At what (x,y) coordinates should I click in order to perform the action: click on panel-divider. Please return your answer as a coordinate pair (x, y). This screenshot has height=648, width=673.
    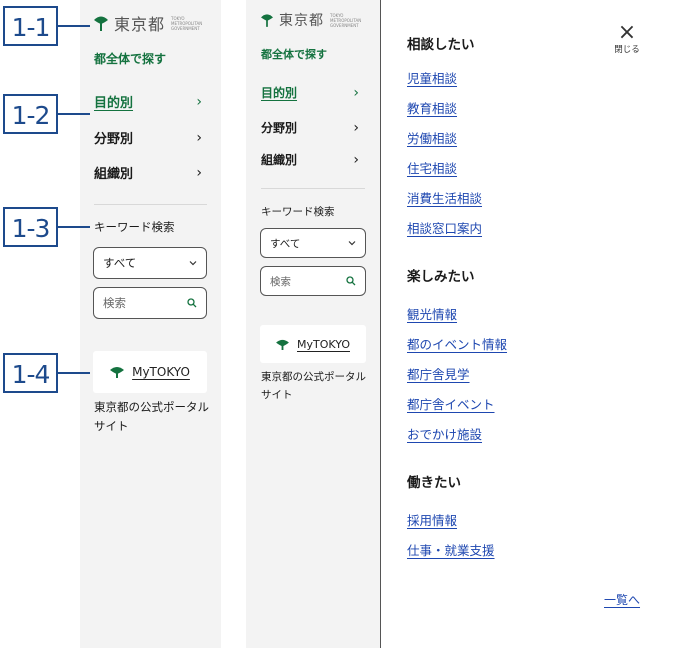
    Looking at the image, I should click on (380, 324).